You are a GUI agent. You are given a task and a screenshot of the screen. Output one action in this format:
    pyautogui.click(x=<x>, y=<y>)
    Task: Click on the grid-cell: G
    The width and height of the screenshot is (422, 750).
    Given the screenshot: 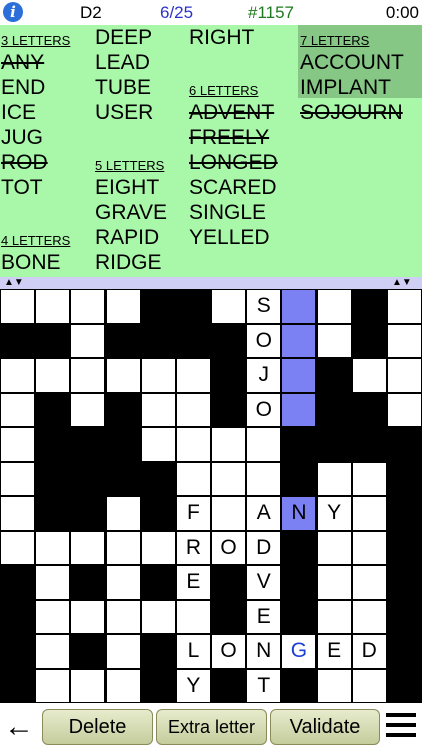 What is the action you would take?
    pyautogui.click(x=299, y=651)
    